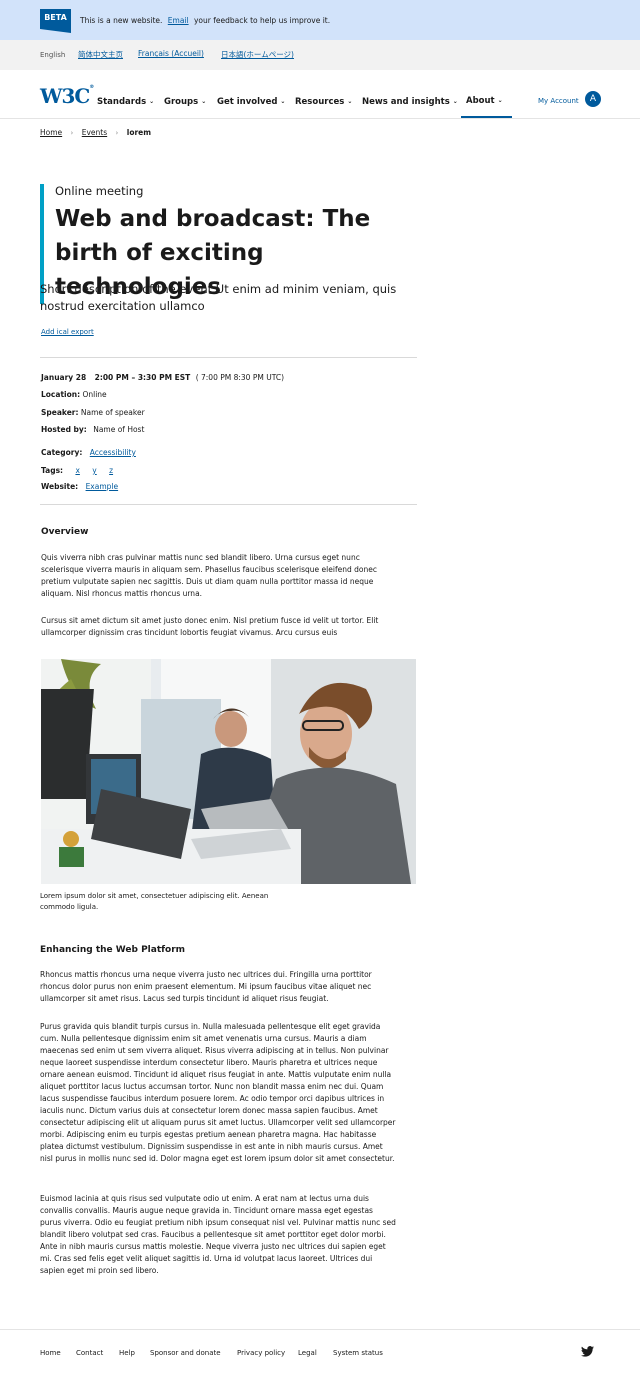 Image resolution: width=640 pixels, height=1373 pixels. What do you see at coordinates (60, 486) in the screenshot?
I see `website-label: Website:` at bounding box center [60, 486].